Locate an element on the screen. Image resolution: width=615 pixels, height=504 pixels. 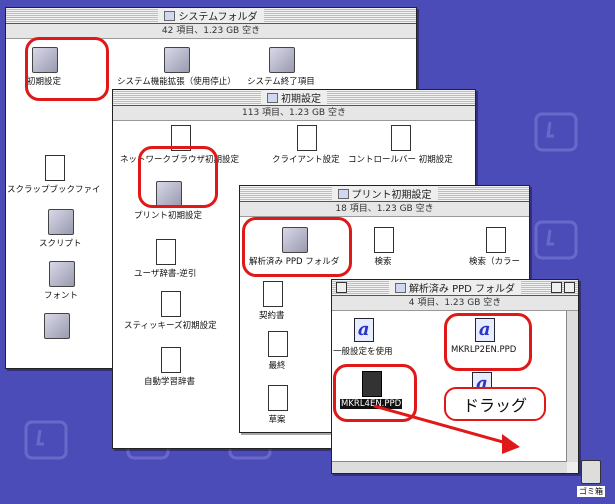
file-item: コントロールバー 初期設定 is located at coordinates (400, 144).